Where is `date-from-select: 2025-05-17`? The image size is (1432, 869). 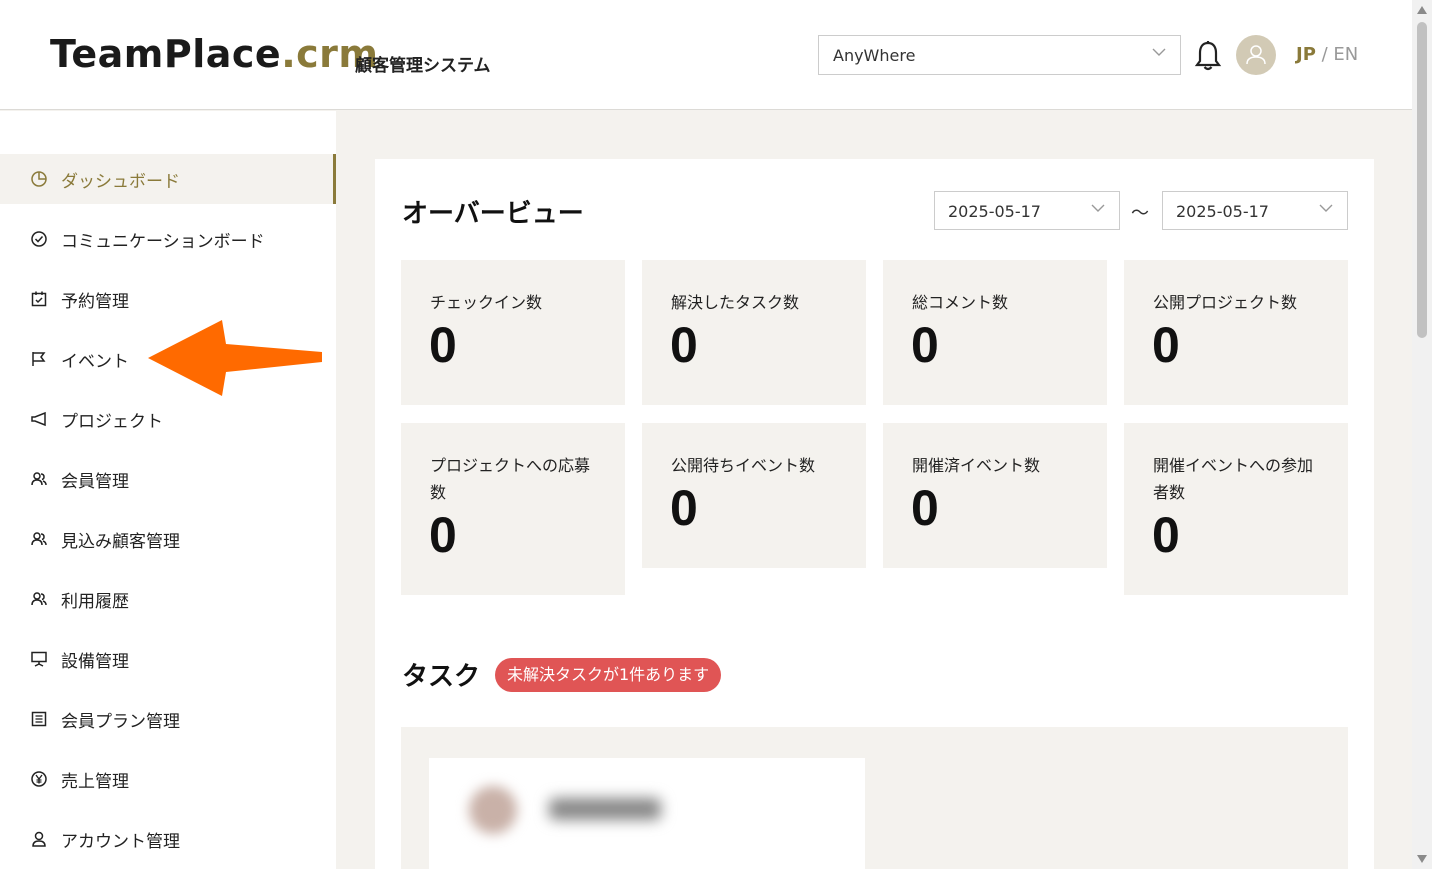 date-from-select: 2025-05-17 is located at coordinates (1027, 210).